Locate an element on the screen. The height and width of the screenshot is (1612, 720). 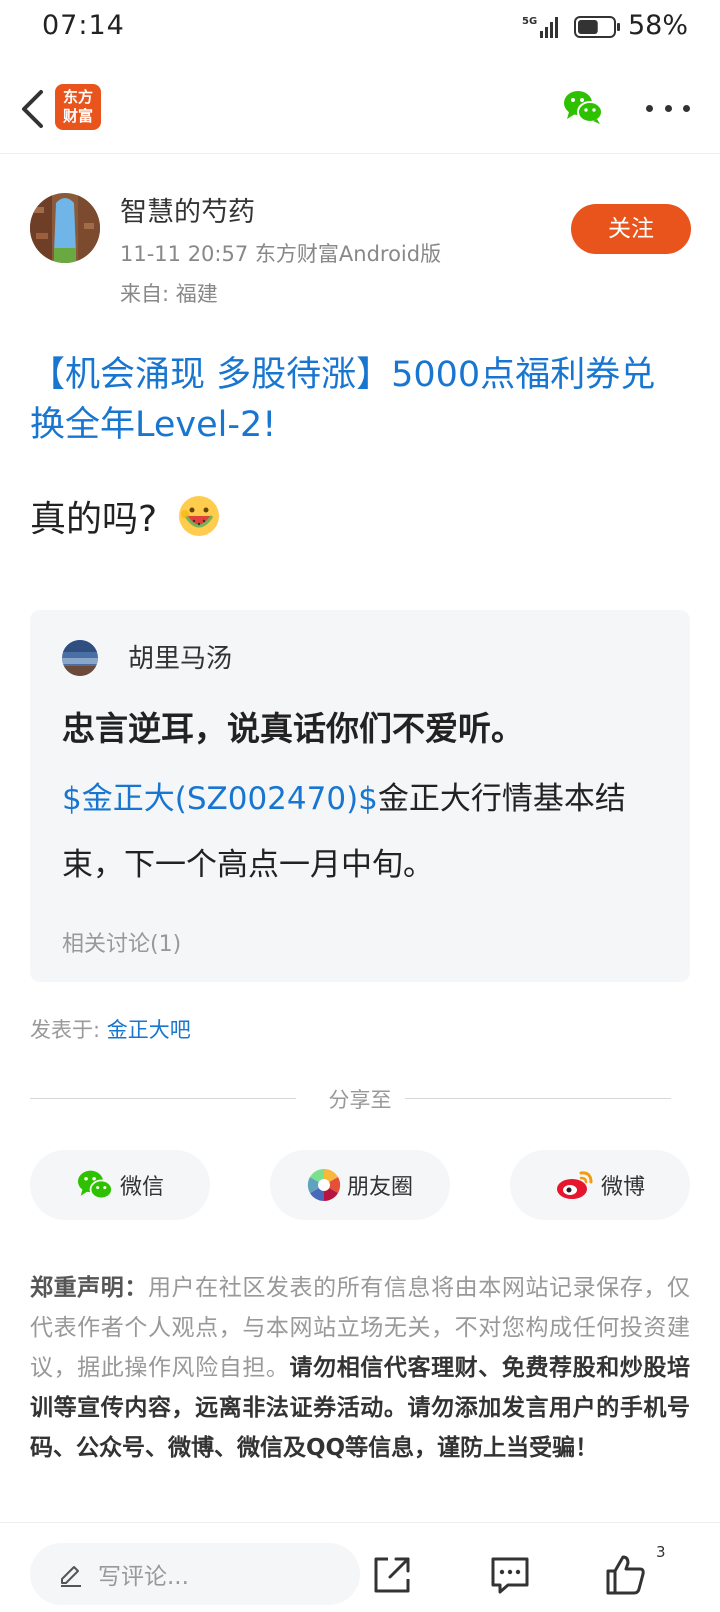
weibo-icon is located at coordinates (574, 1185).